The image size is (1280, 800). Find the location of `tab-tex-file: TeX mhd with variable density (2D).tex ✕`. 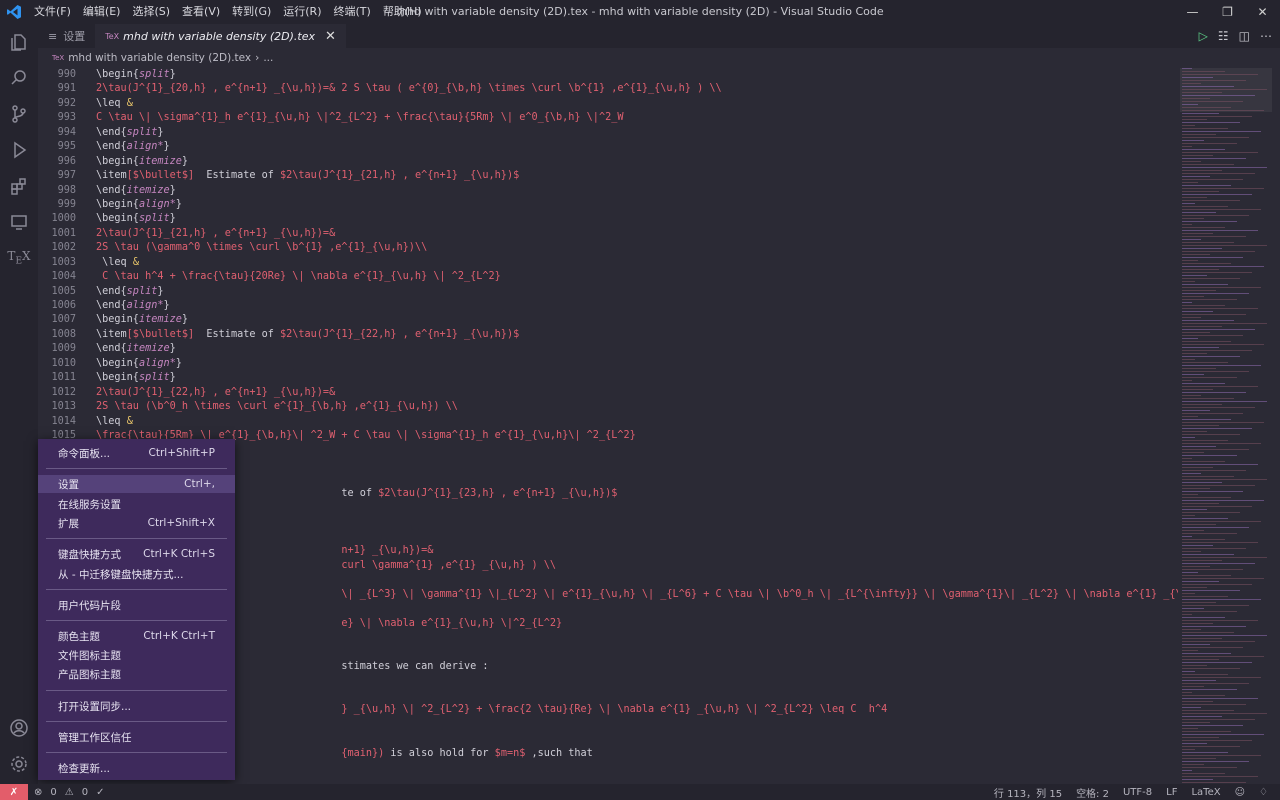

tab-tex-file: TeX mhd with variable density (2D).tex ✕ is located at coordinates (220, 36).